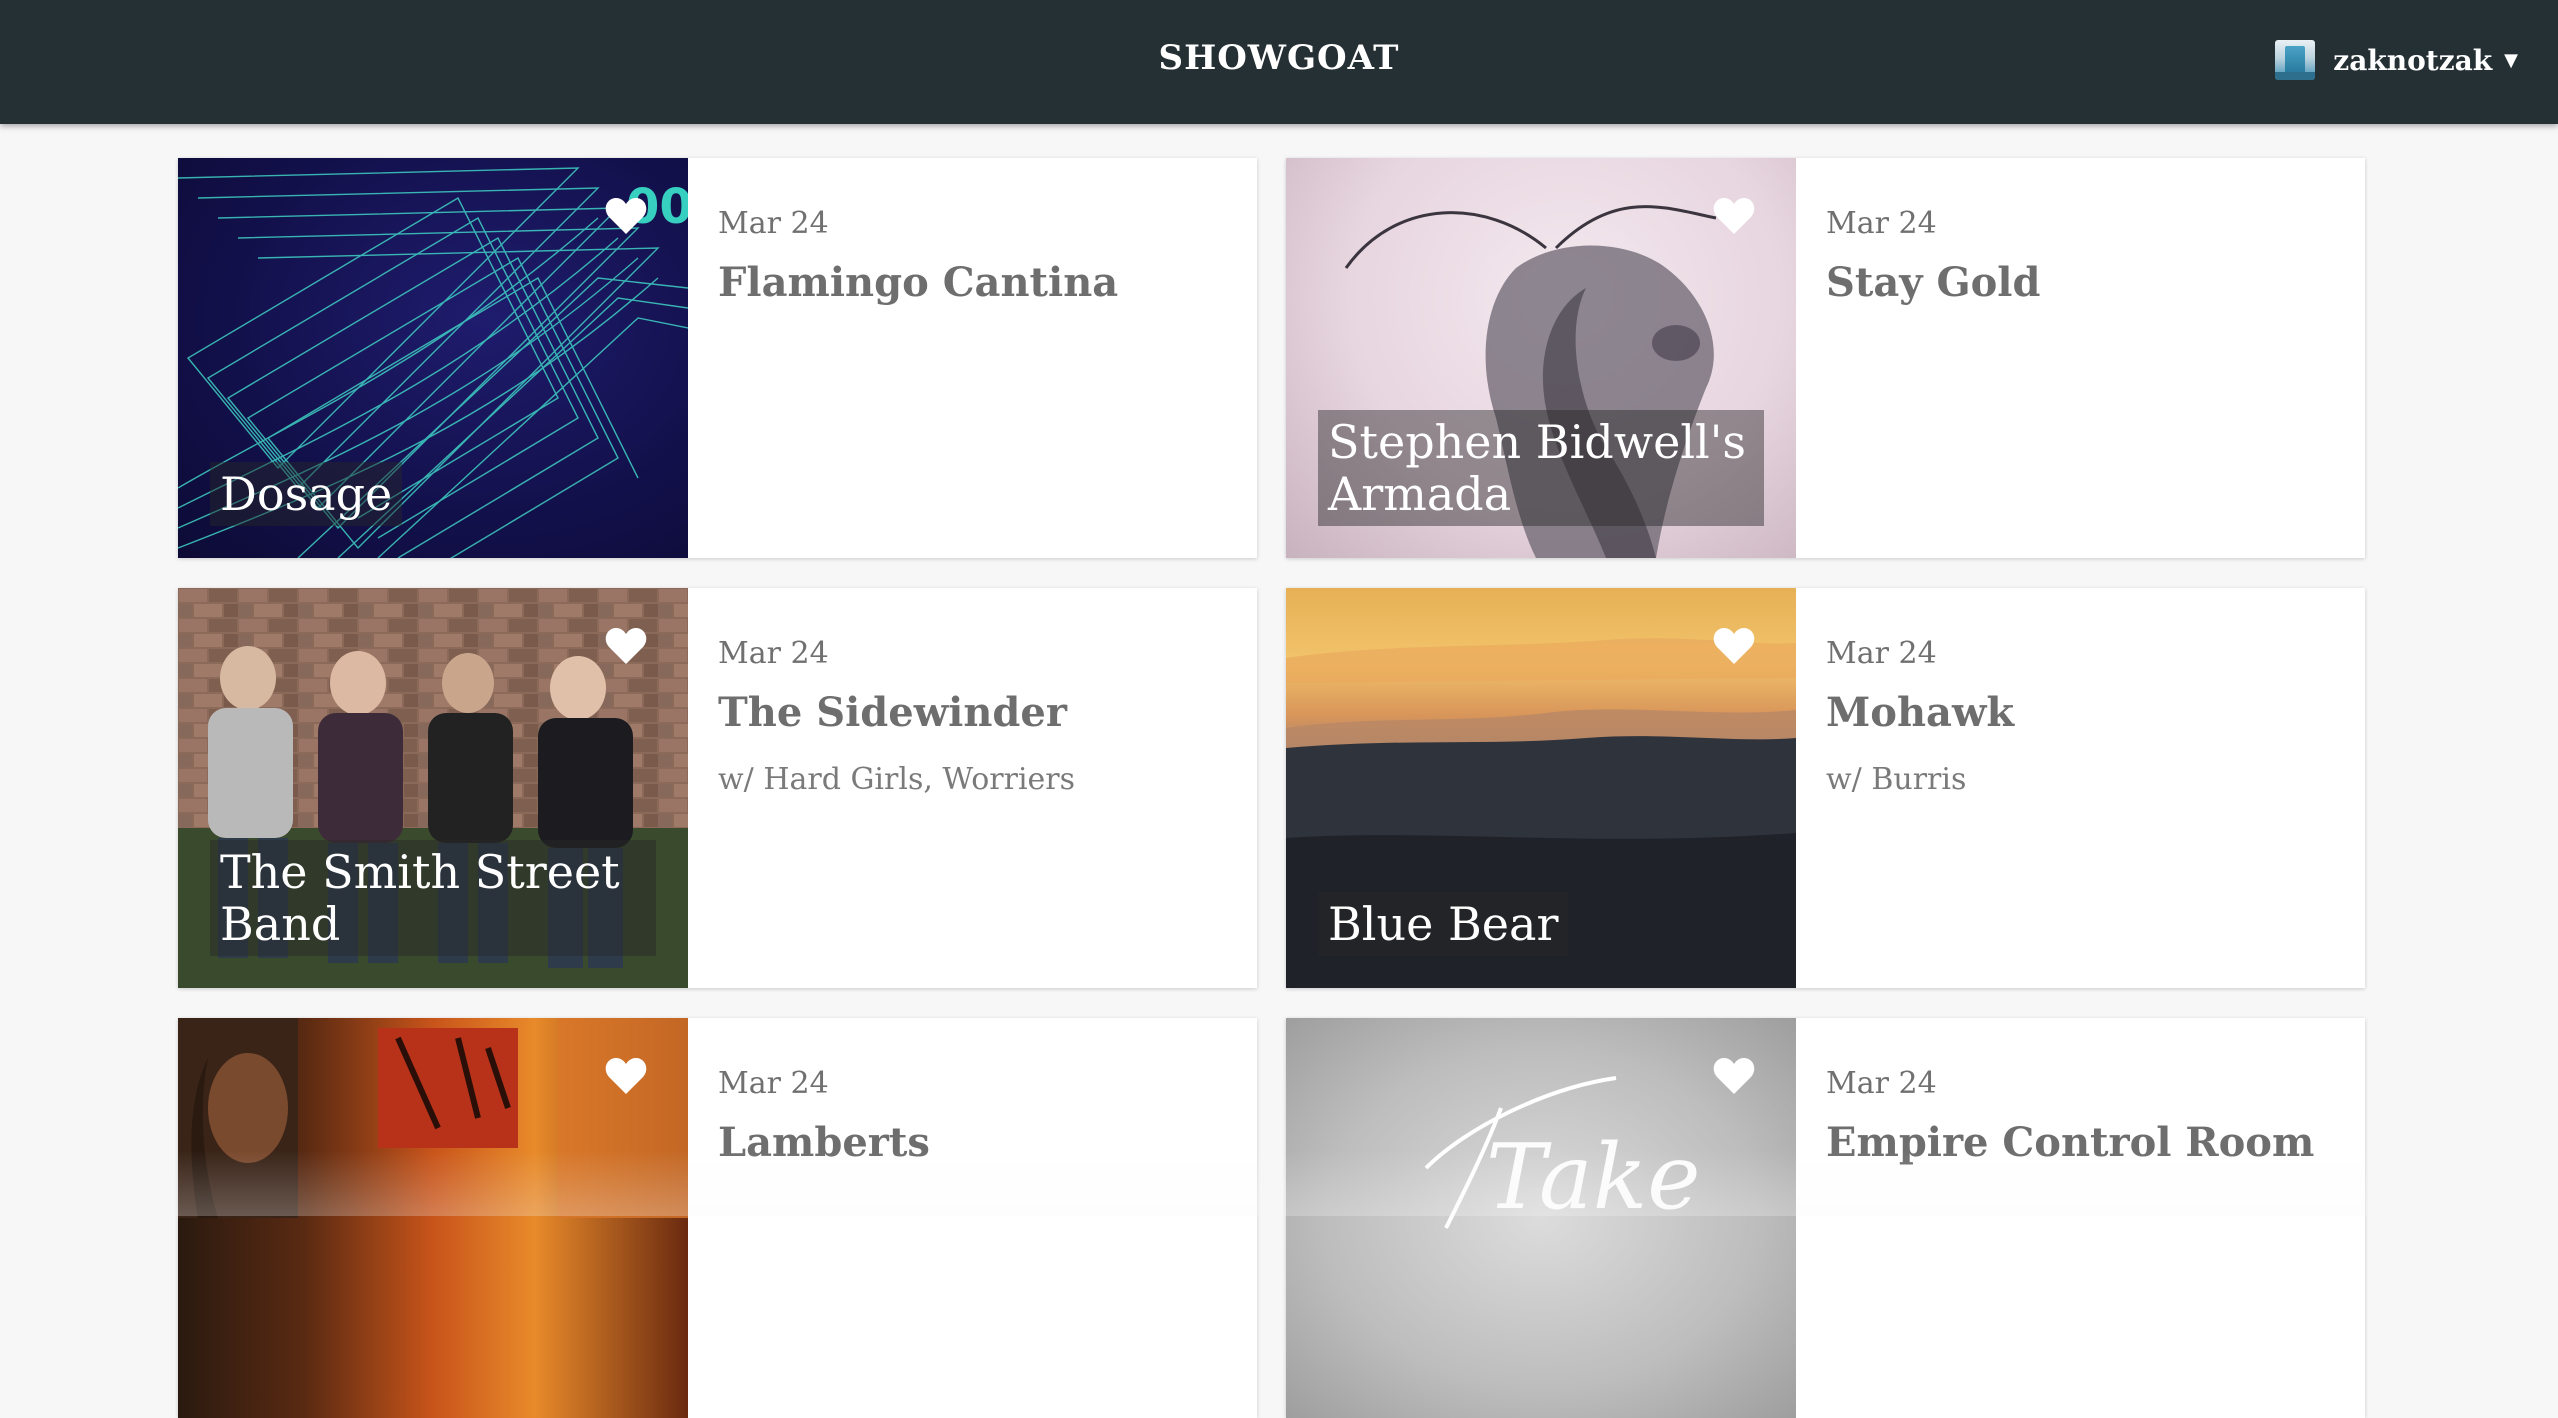  Describe the element at coordinates (2080, 712) in the screenshot. I see `venue-name: Mohawk` at that location.